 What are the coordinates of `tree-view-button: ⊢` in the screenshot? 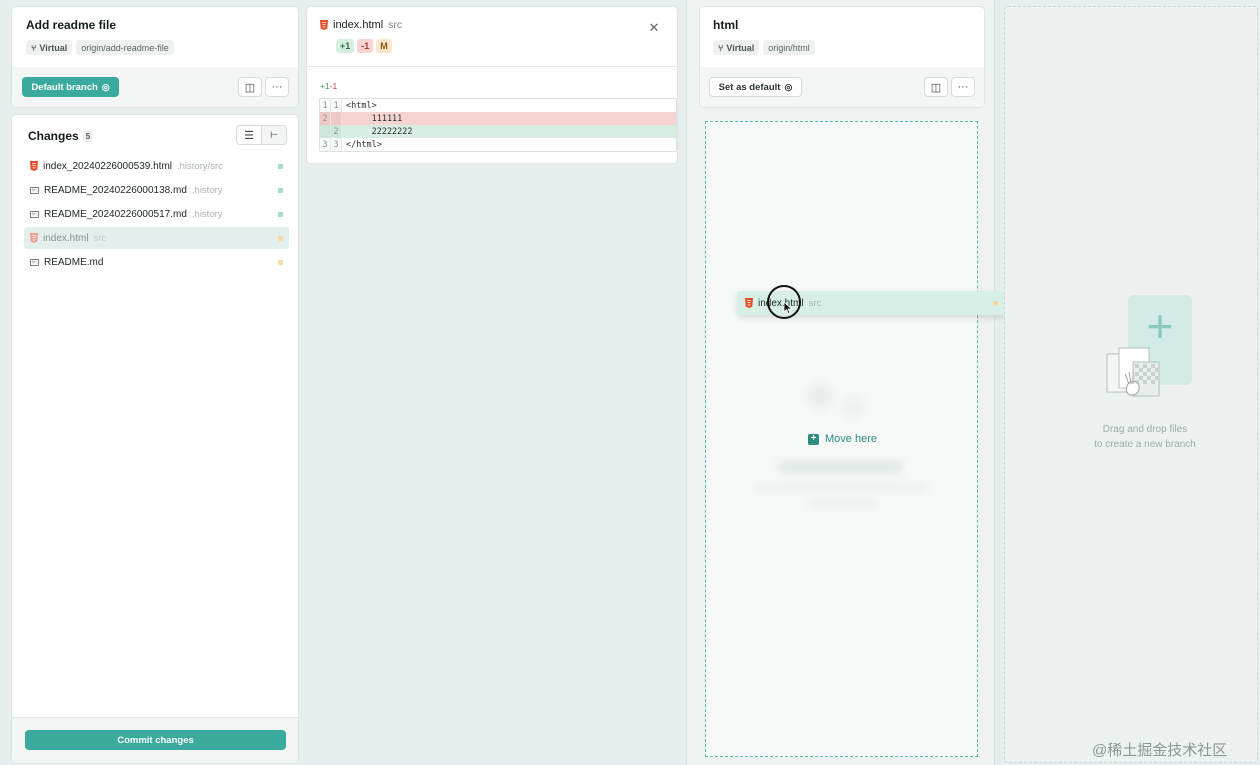 It's located at (274, 135).